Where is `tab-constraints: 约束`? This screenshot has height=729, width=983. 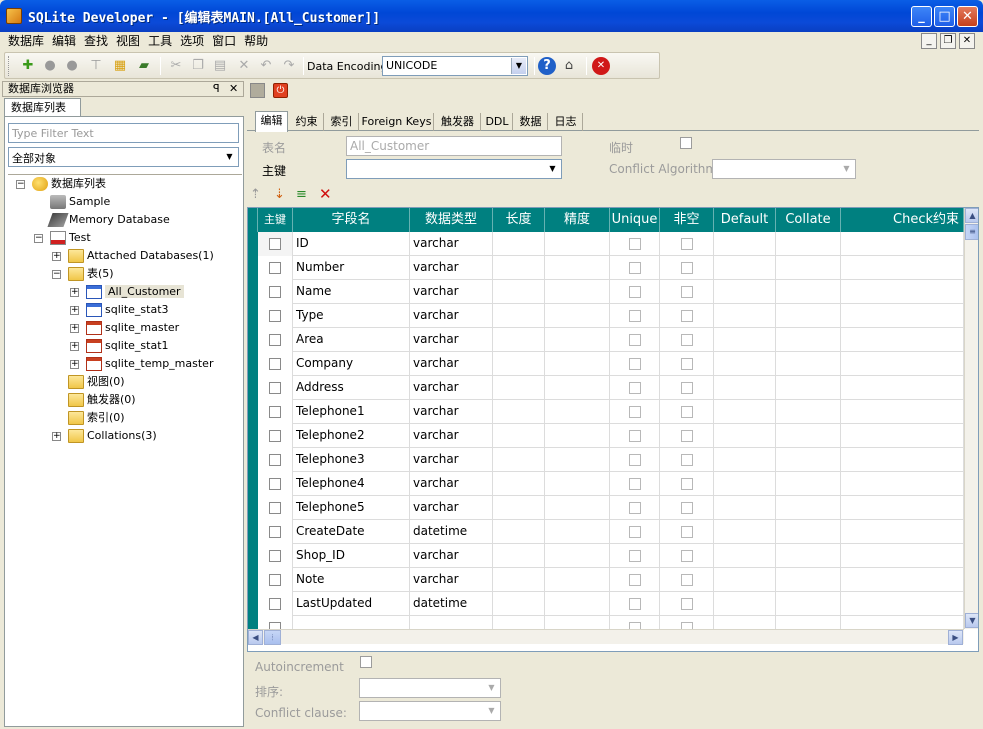
tab-constraints: 约束 is located at coordinates (307, 122).